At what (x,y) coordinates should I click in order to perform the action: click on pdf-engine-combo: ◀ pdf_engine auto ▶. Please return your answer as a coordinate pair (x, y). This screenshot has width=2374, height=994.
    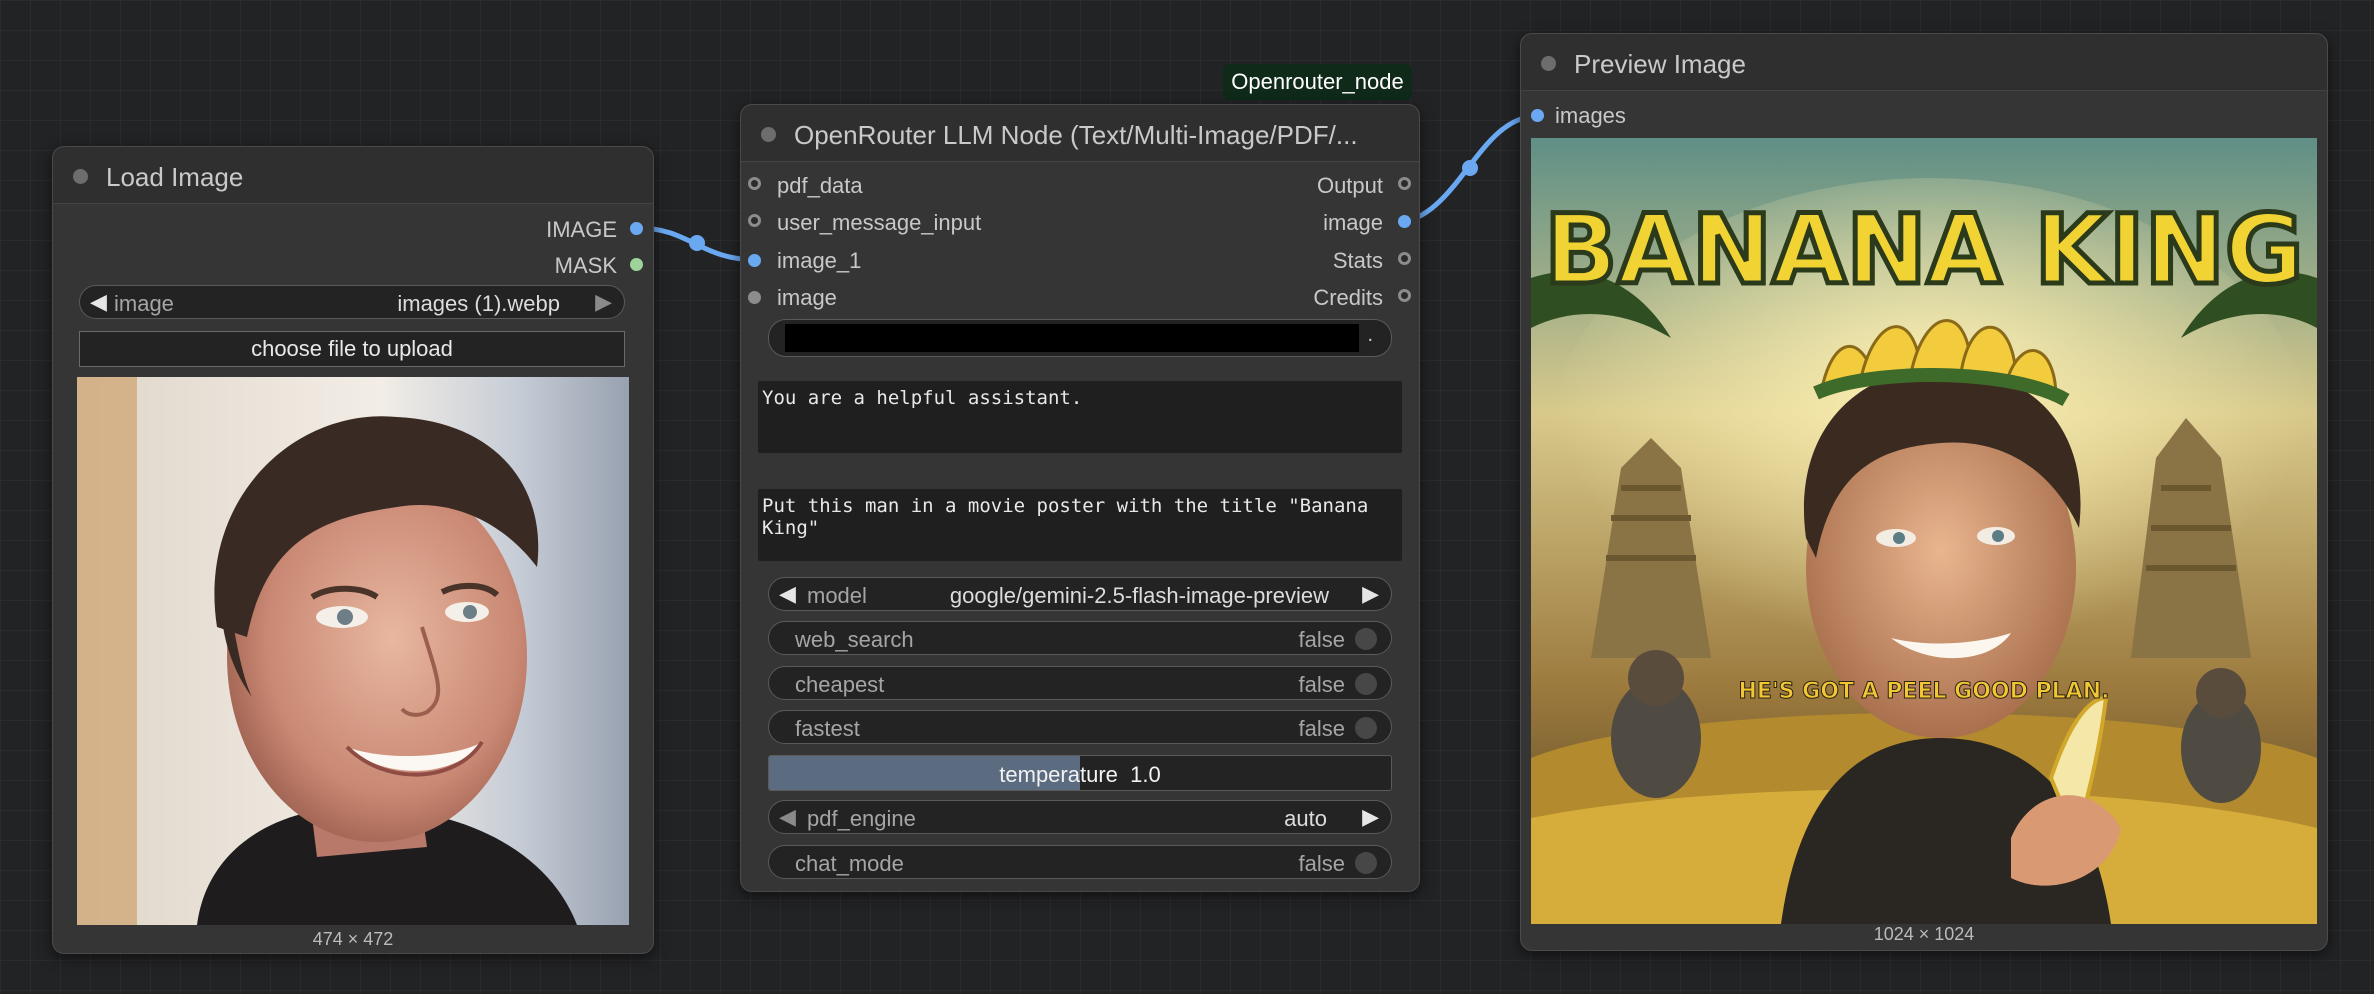
    Looking at the image, I should click on (1080, 817).